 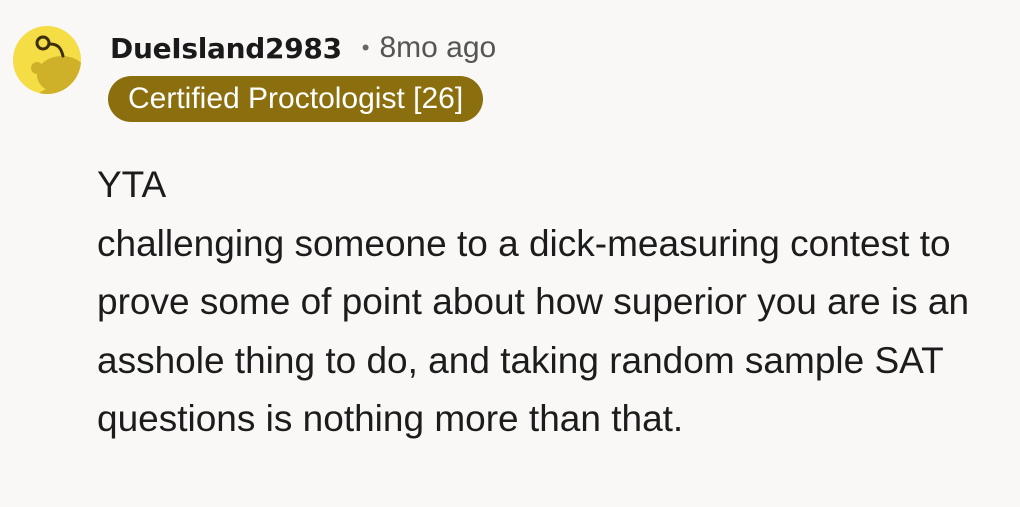 I want to click on comment-header: DueIsland2983 • 8mo ago, so click(x=303, y=48).